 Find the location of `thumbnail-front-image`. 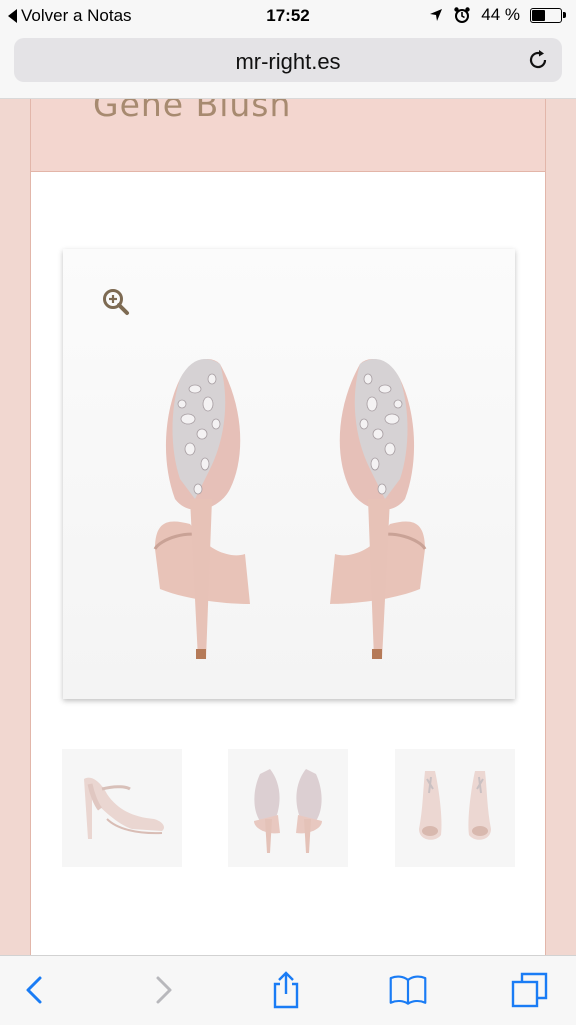

thumbnail-front-image is located at coordinates (455, 805).